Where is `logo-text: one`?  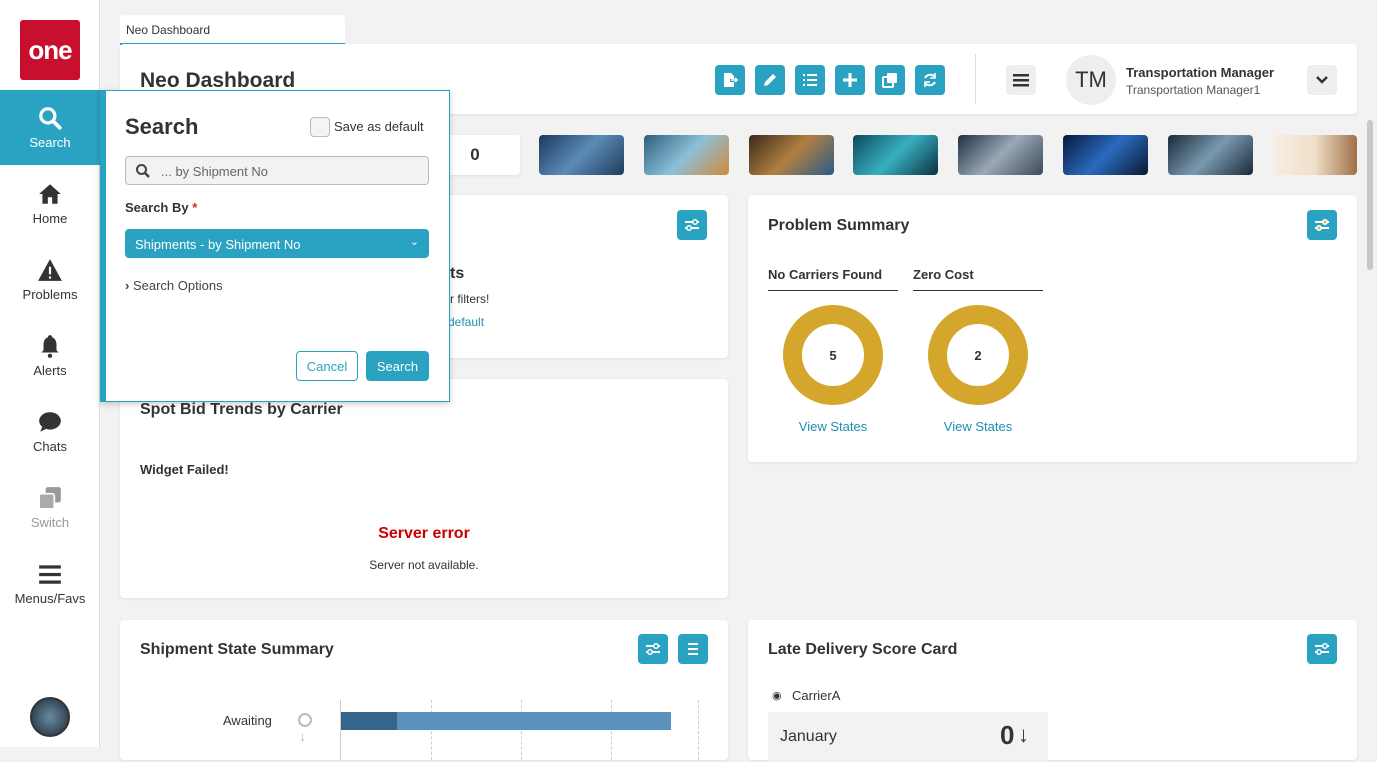
logo-text: one is located at coordinates (50, 49).